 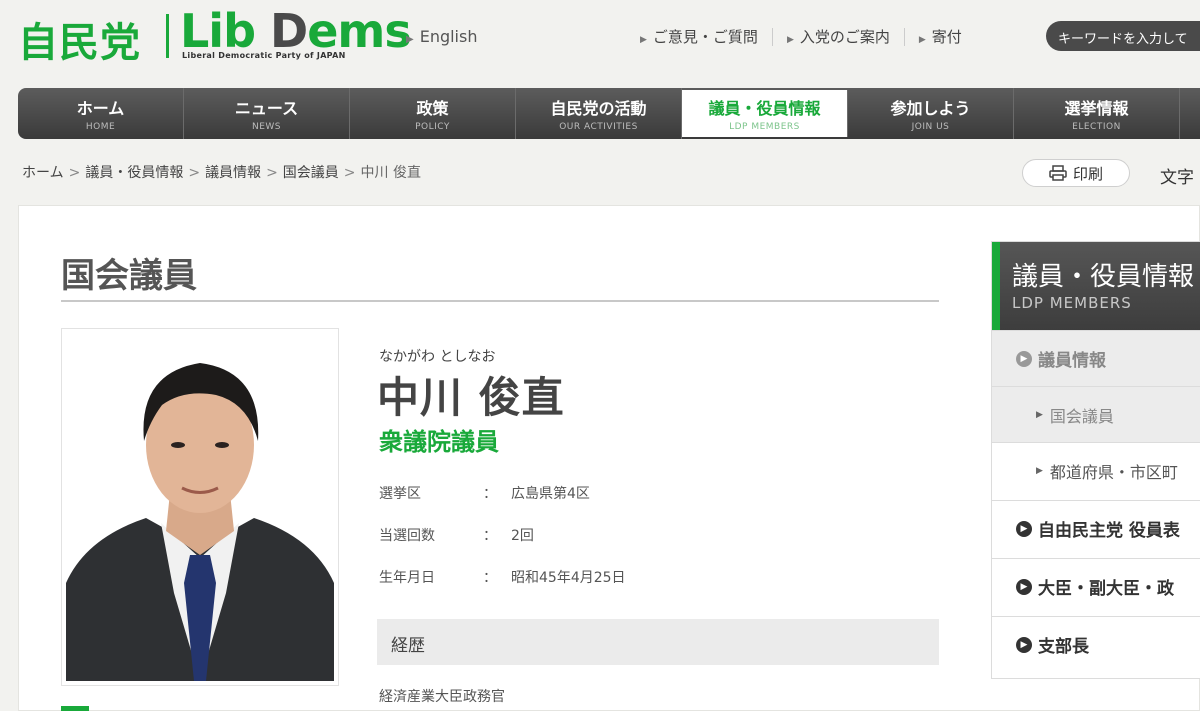 What do you see at coordinates (43, 173) in the screenshot?
I see `breadcrumb-link: ホーム` at bounding box center [43, 173].